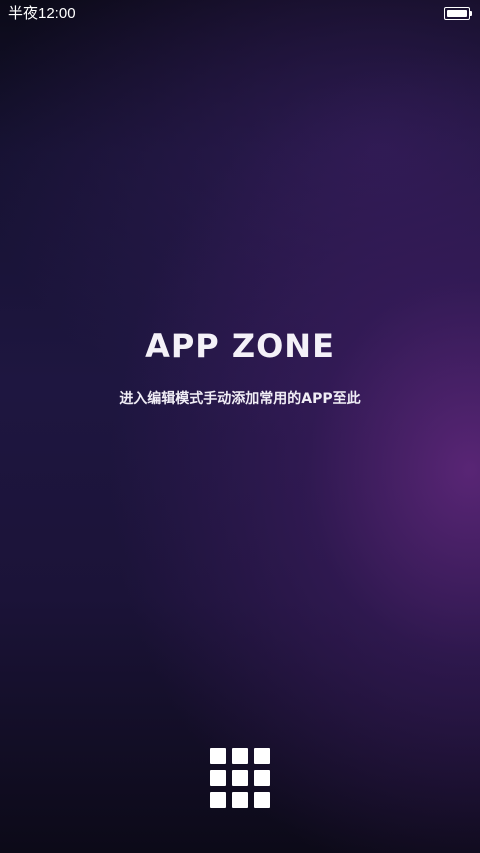 The width and height of the screenshot is (480, 853). I want to click on battery-body, so click(457, 13).